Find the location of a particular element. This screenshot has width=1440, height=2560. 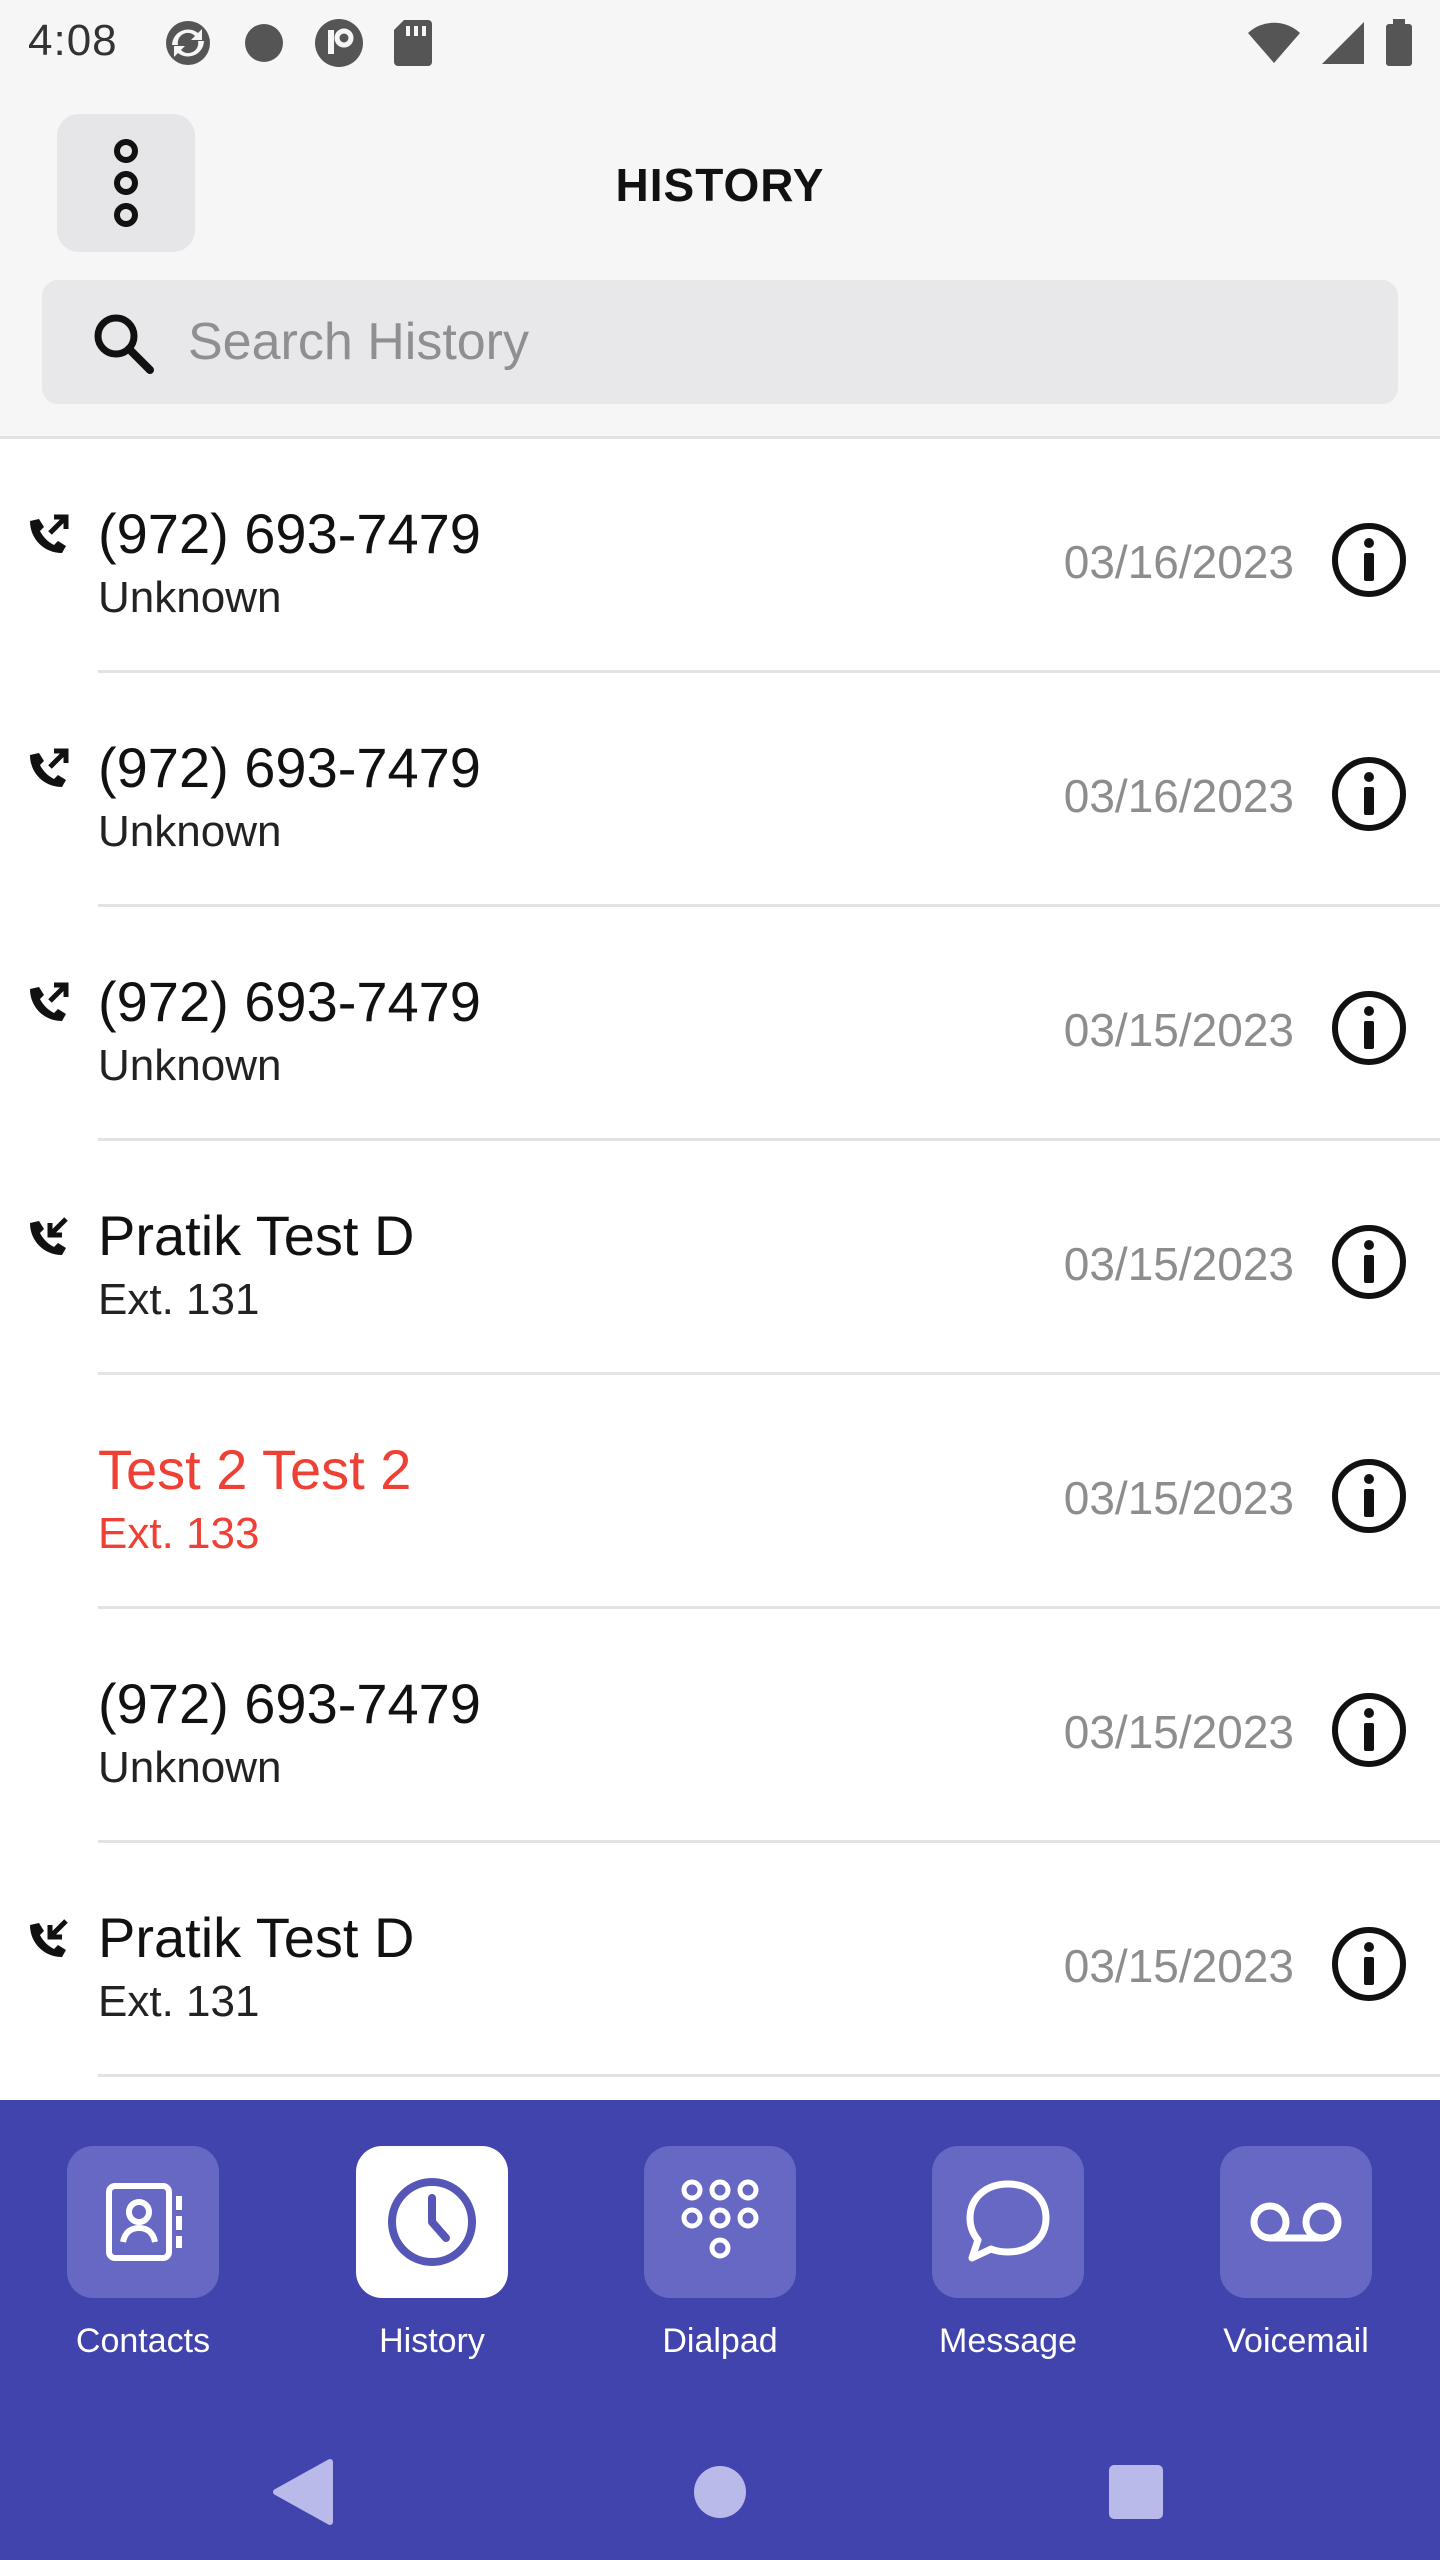

back-icon is located at coordinates (303, 2492).